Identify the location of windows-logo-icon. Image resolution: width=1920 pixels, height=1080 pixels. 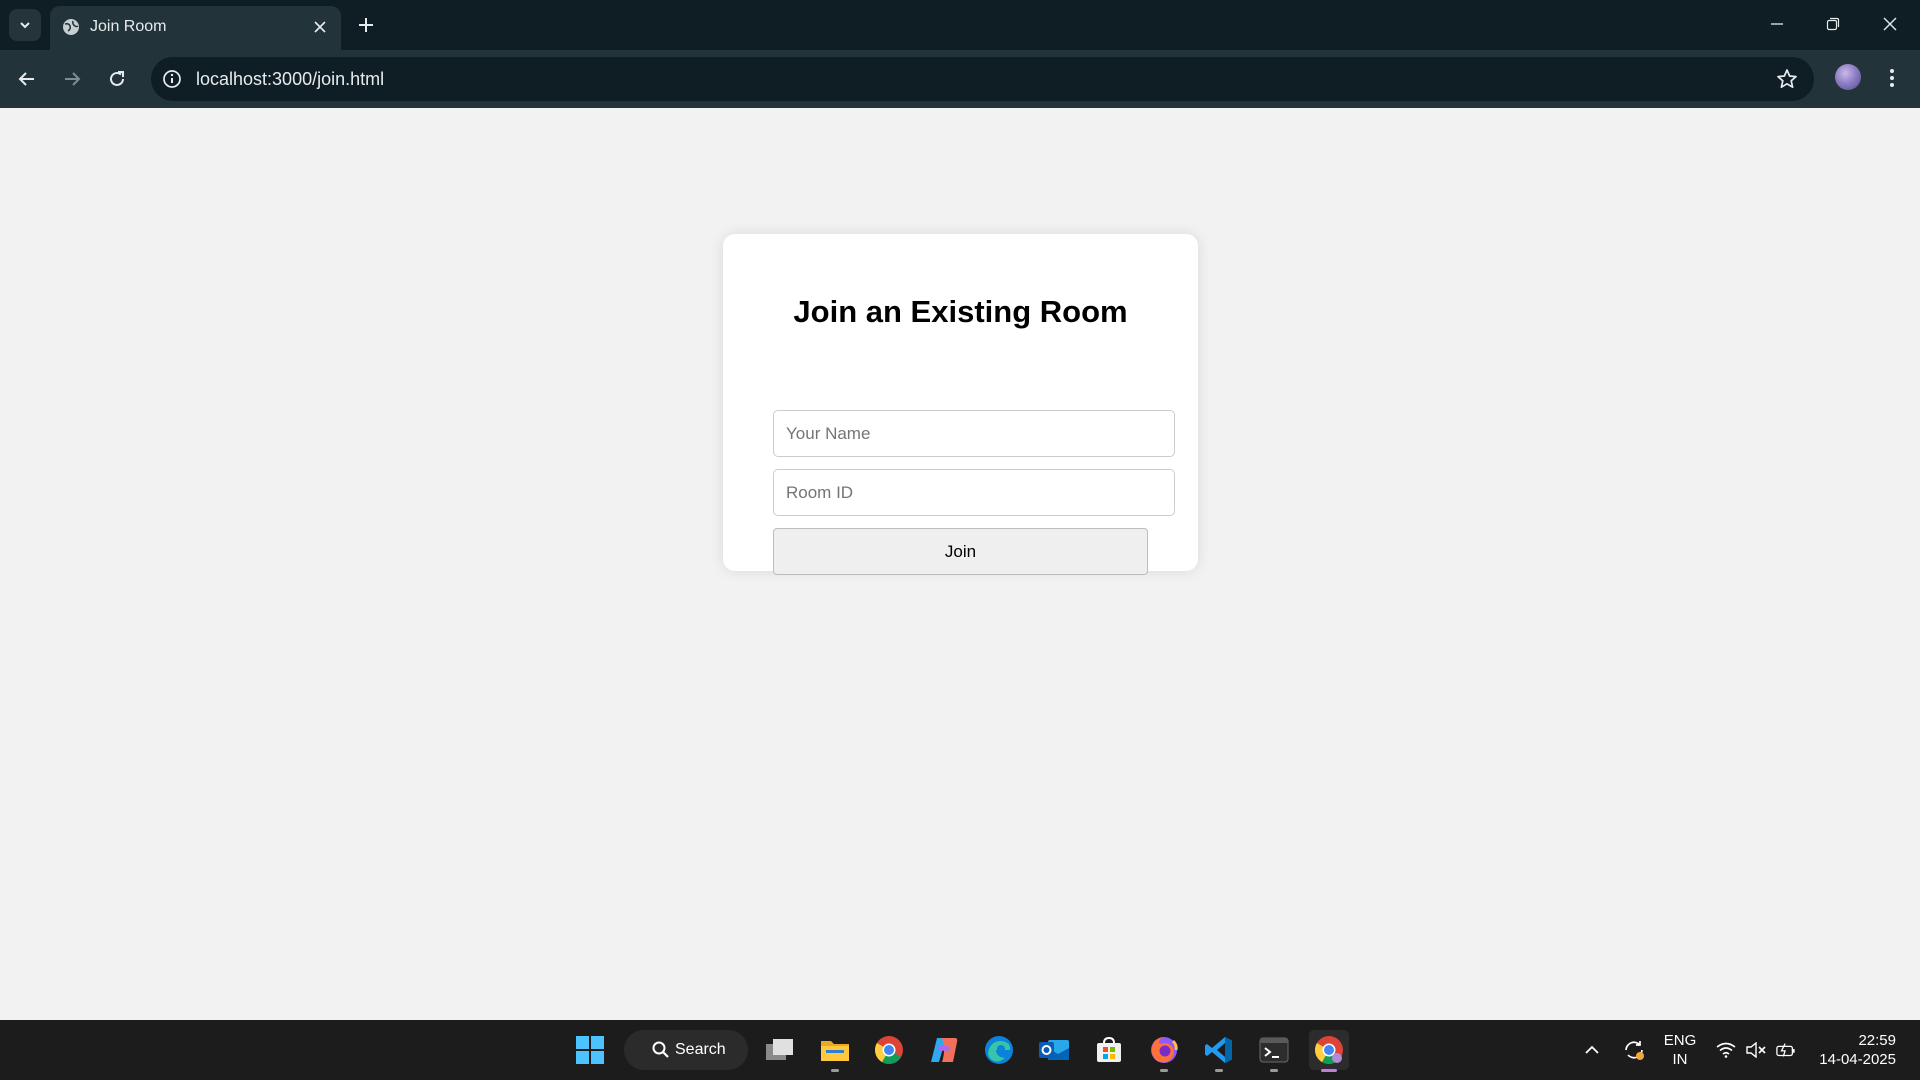
(590, 1050).